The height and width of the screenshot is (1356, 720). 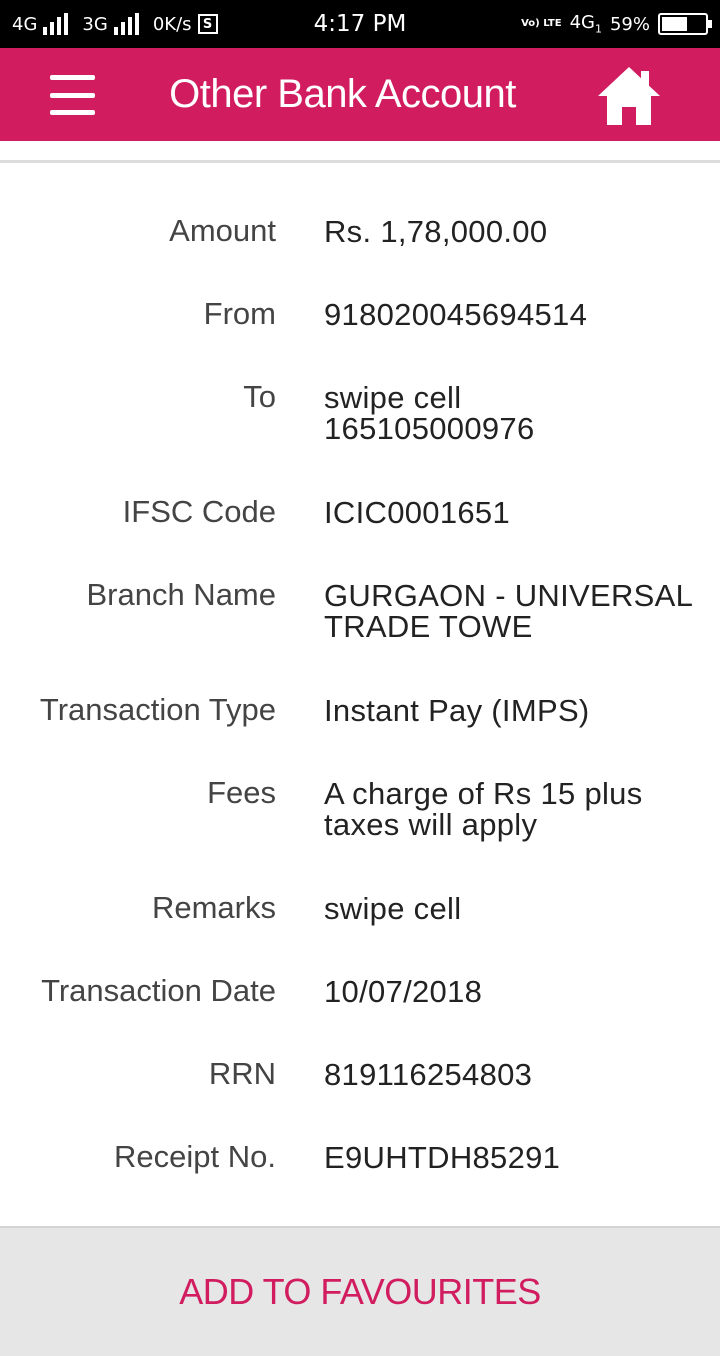 What do you see at coordinates (582, 23) in the screenshot?
I see `network-4g-label: 4G` at bounding box center [582, 23].